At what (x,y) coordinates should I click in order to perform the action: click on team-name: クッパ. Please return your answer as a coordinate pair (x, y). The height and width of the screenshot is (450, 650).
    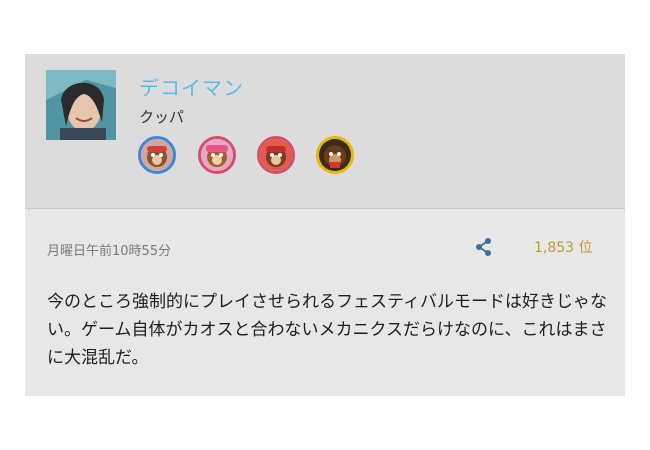
    Looking at the image, I should click on (162, 117).